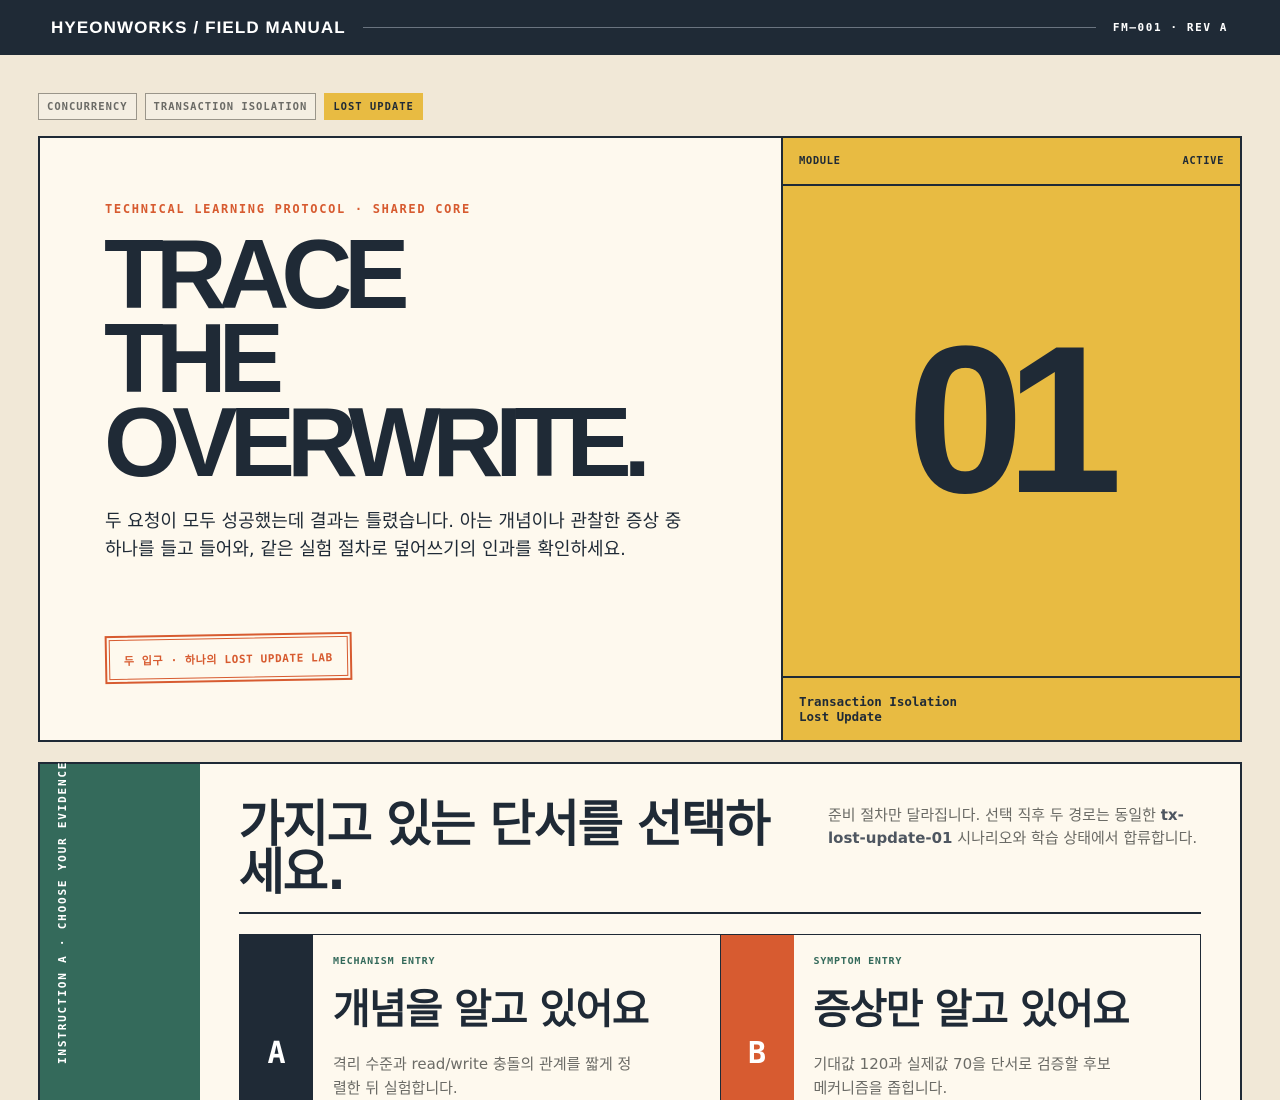 The height and width of the screenshot is (1100, 1280). Describe the element at coordinates (276, 1017) in the screenshot. I see `option-a-badge: A` at that location.